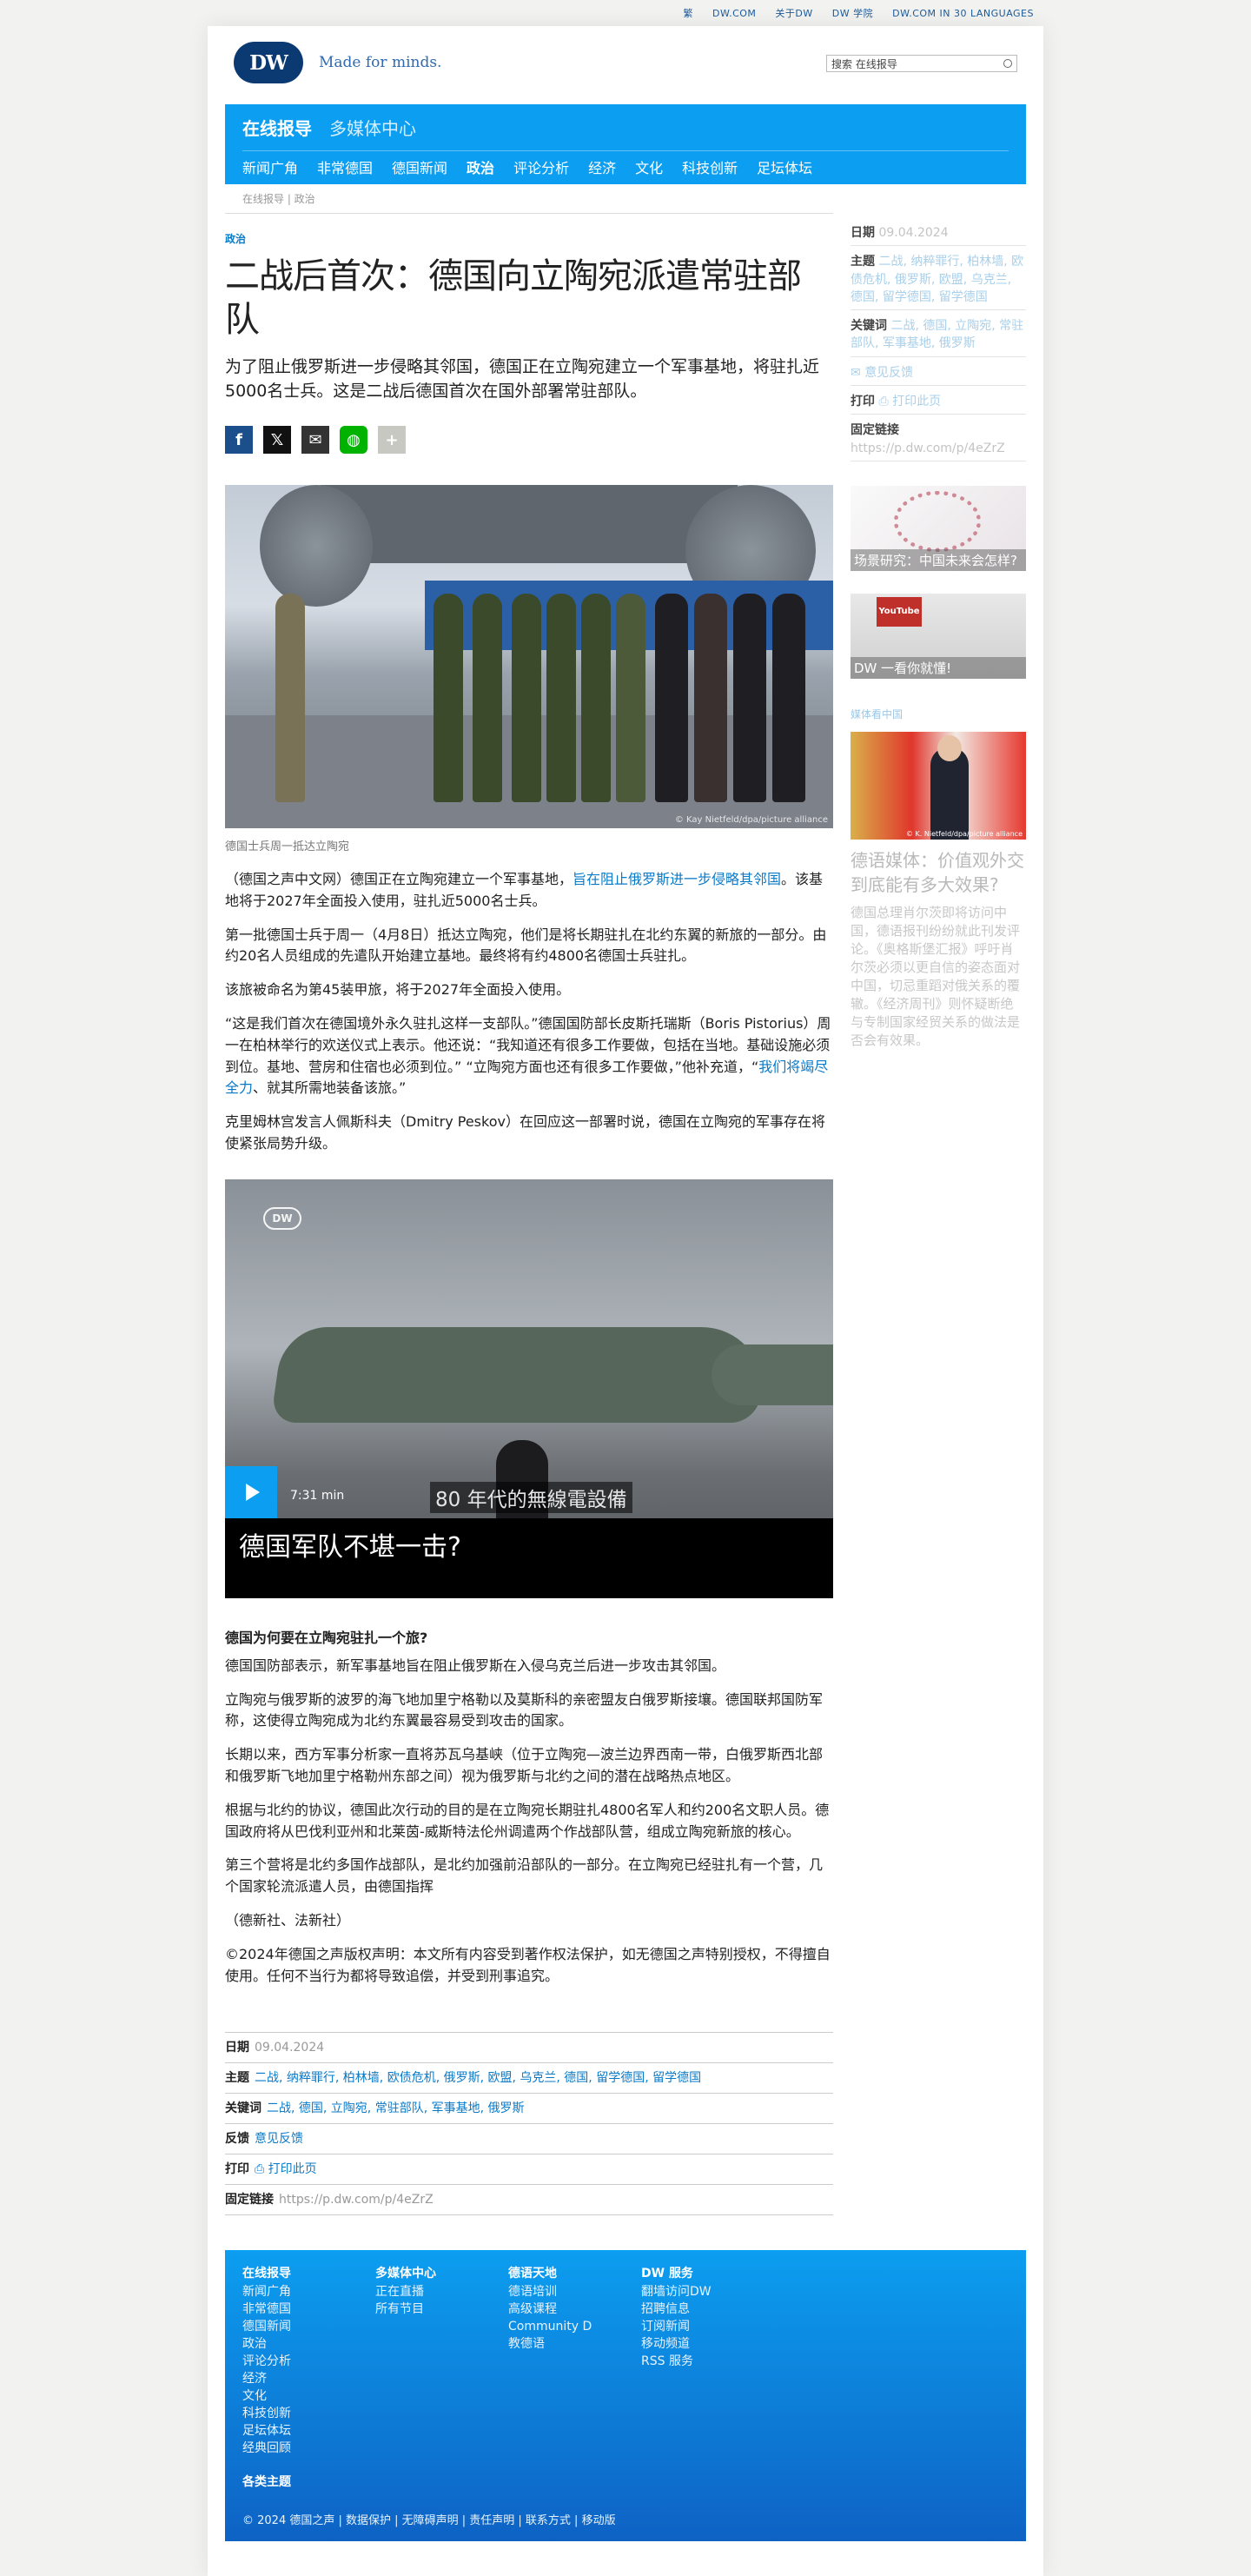 The height and width of the screenshot is (2576, 1251). What do you see at coordinates (308, 2413) in the screenshot?
I see `footer-link: 科技创新` at bounding box center [308, 2413].